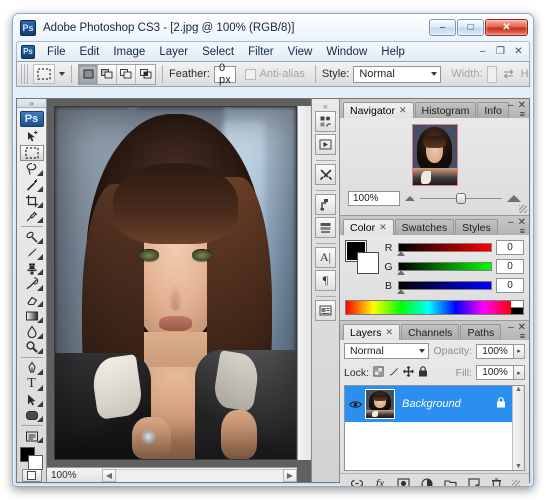 The image size is (546, 500). I want to click on layer-thumbnail, so click(380, 404).